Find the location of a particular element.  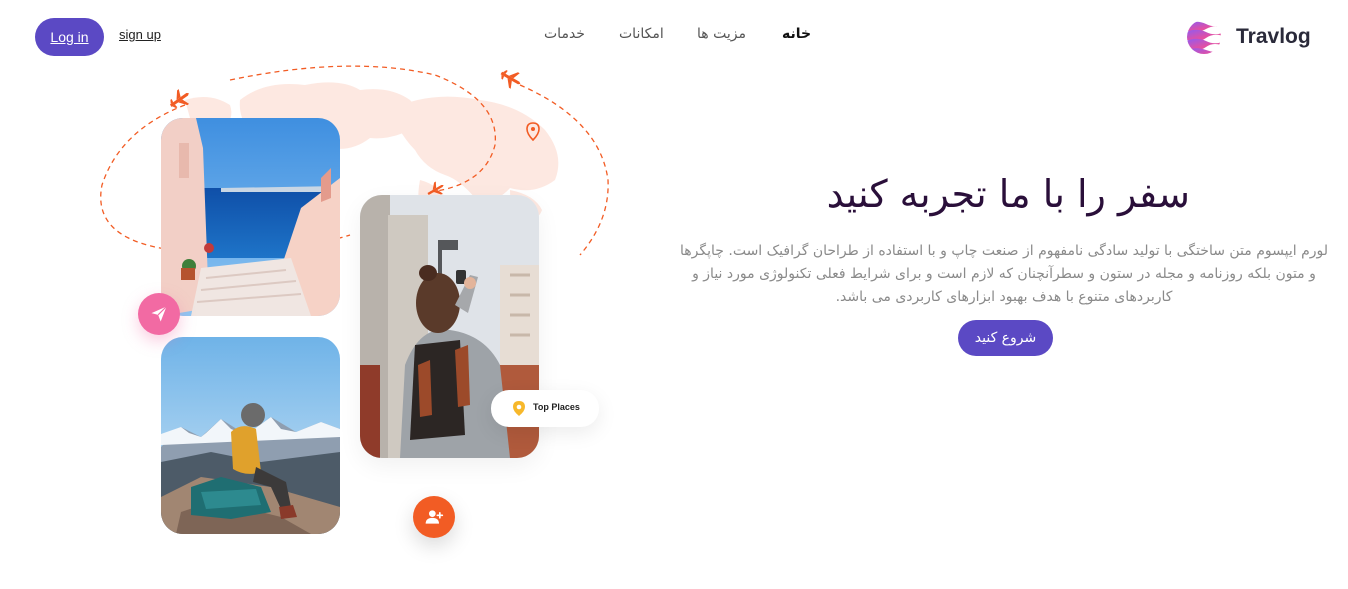

nav-item-advantages: مزیت ها is located at coordinates (721, 34).